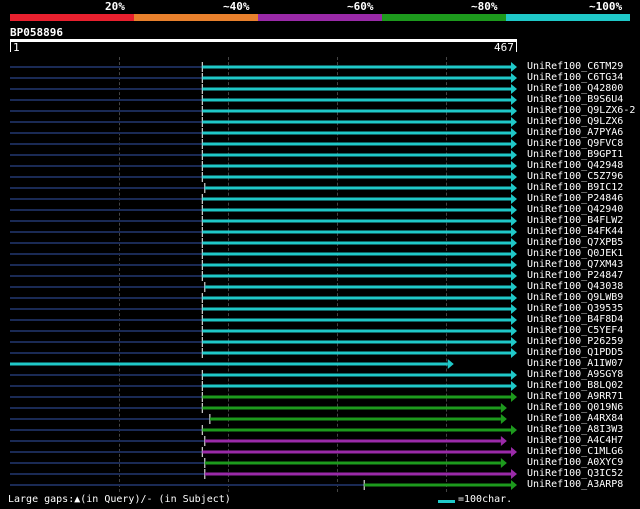 The image size is (640, 509). Describe the element at coordinates (606, 6) in the screenshot. I see `legend-label: ~100%` at that location.